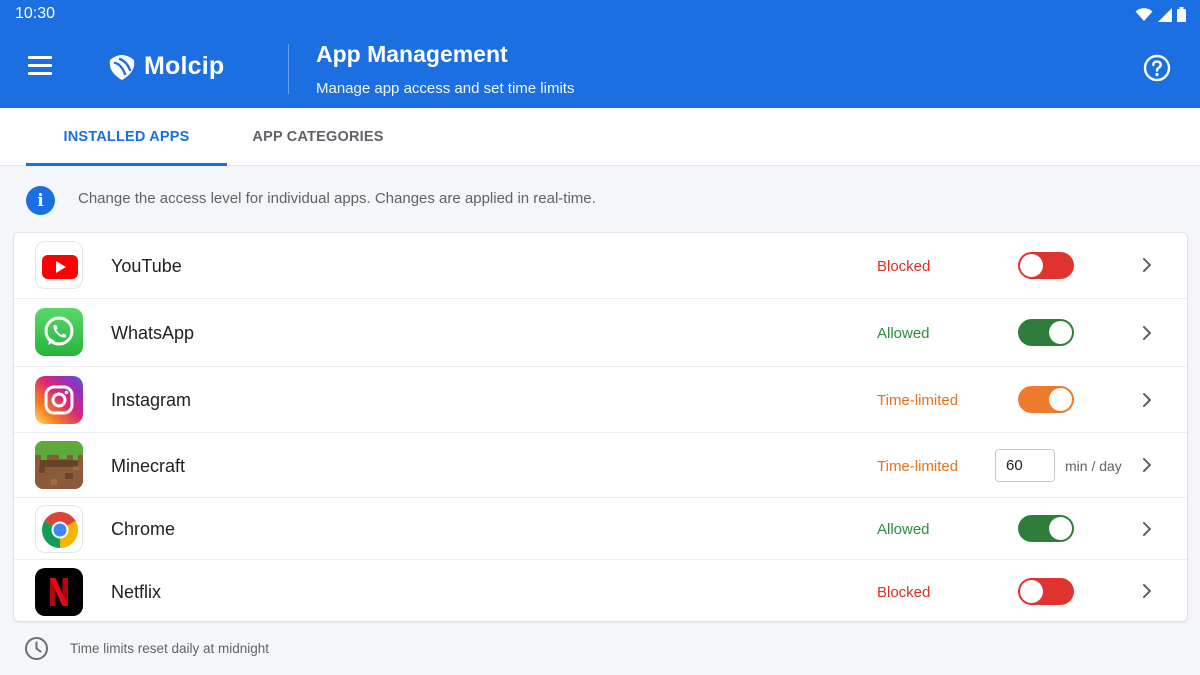 The width and height of the screenshot is (1200, 675). What do you see at coordinates (151, 400) in the screenshot?
I see `app-name: Instagram` at bounding box center [151, 400].